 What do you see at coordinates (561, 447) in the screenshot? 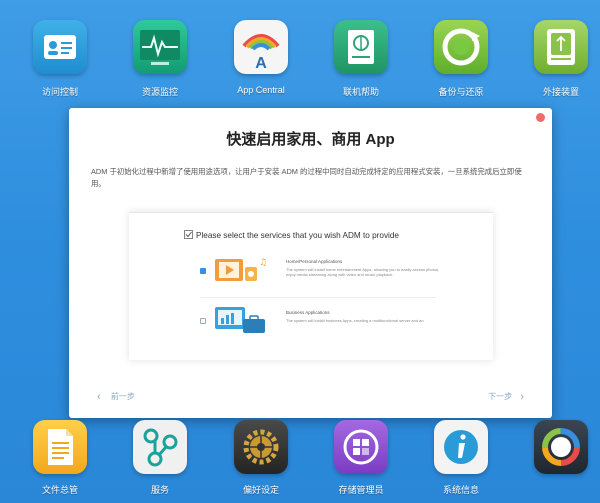
I see `activity-monitor-icon` at bounding box center [561, 447].